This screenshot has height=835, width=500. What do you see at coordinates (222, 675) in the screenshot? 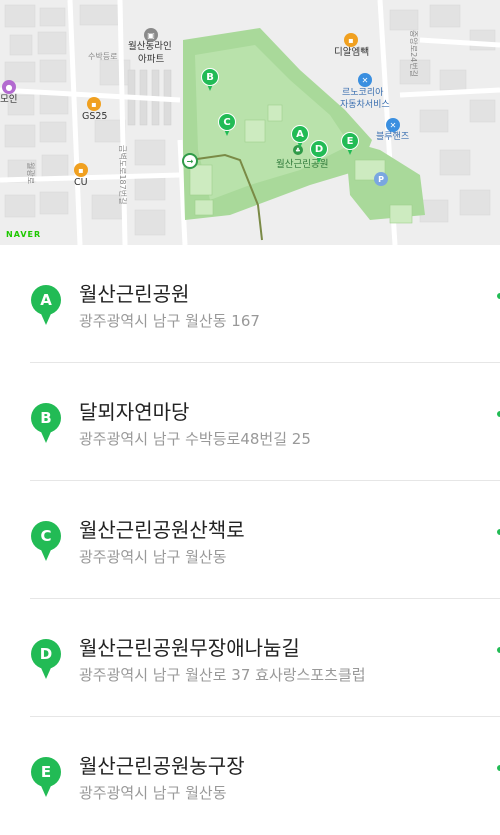
I see `result-address: 광주광역시 남구 월산로 37 효사랑스포츠클럽` at bounding box center [222, 675].